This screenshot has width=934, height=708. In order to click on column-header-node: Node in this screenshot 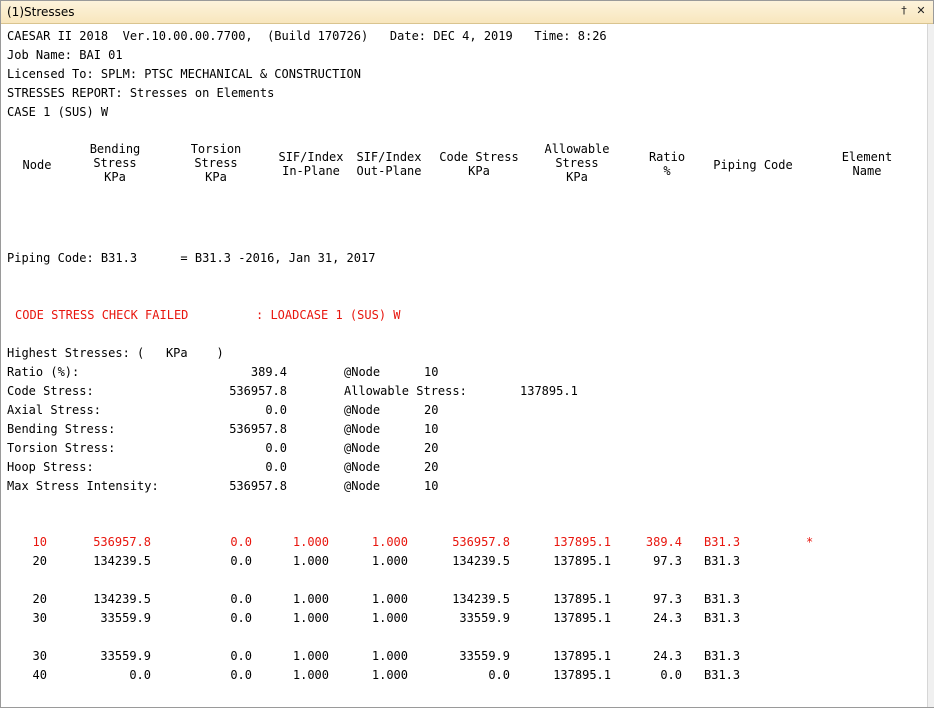, I will do `click(37, 165)`.